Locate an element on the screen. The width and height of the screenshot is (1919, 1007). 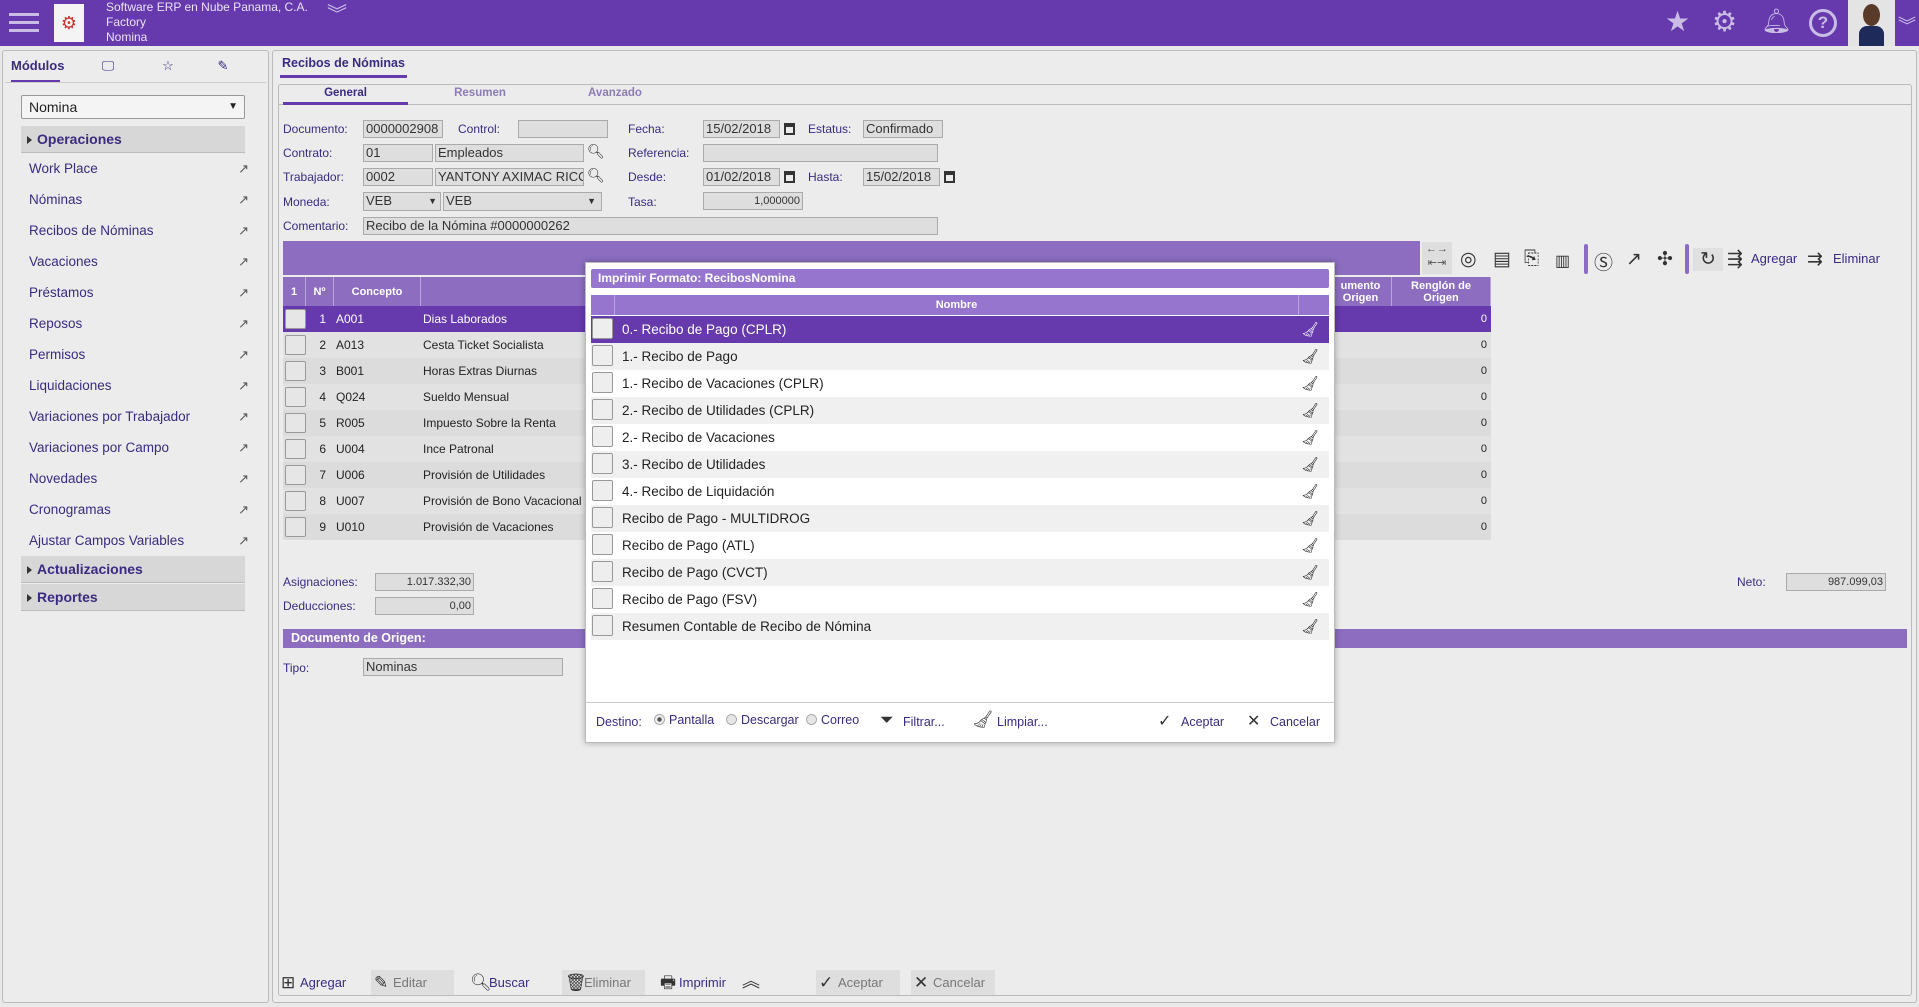
moneda-select: VEB ▼ is located at coordinates (402, 201).